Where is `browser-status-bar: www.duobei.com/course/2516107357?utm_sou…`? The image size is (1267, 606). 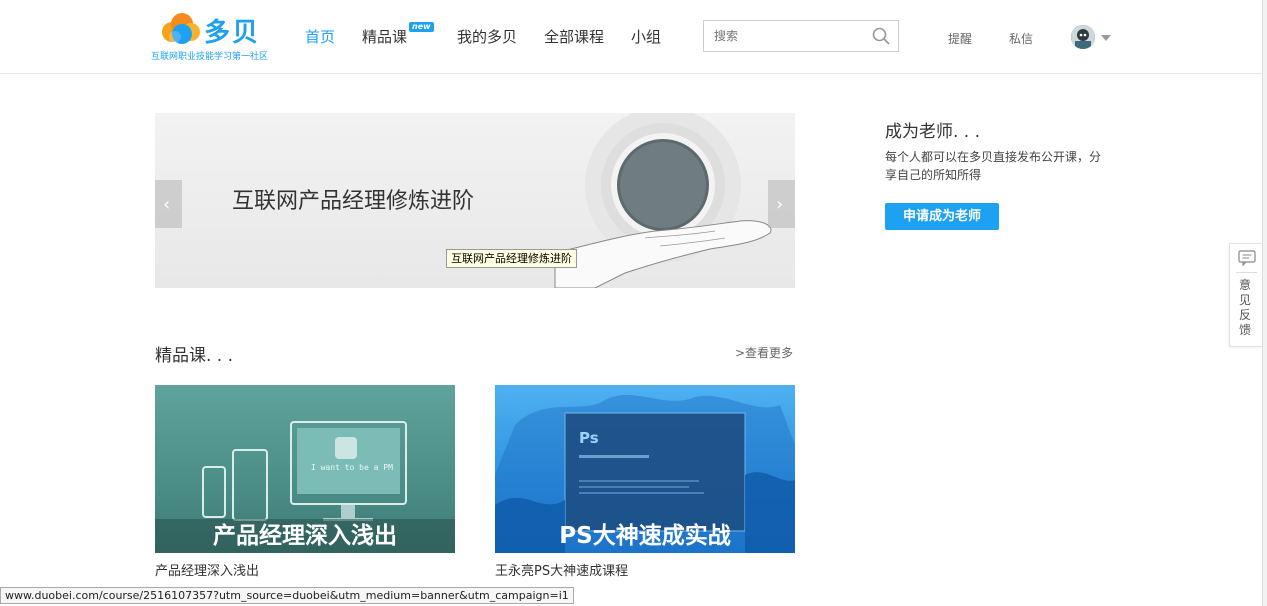
browser-status-bar: www.duobei.com/course/2516107357?utm_sou… is located at coordinates (287, 595).